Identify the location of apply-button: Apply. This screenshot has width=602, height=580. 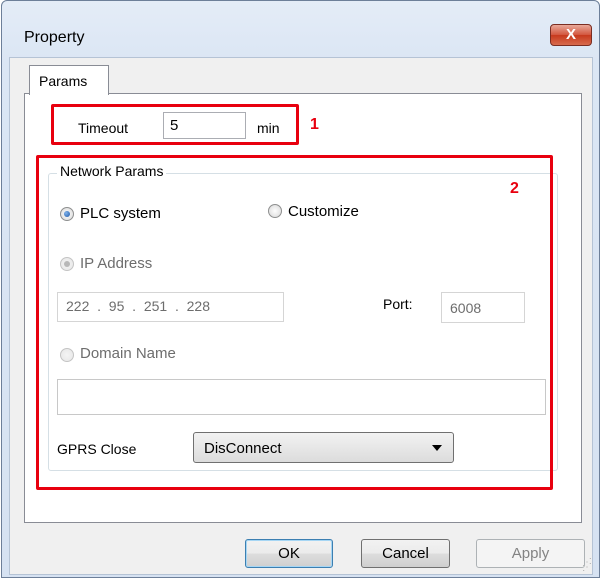
(530, 553).